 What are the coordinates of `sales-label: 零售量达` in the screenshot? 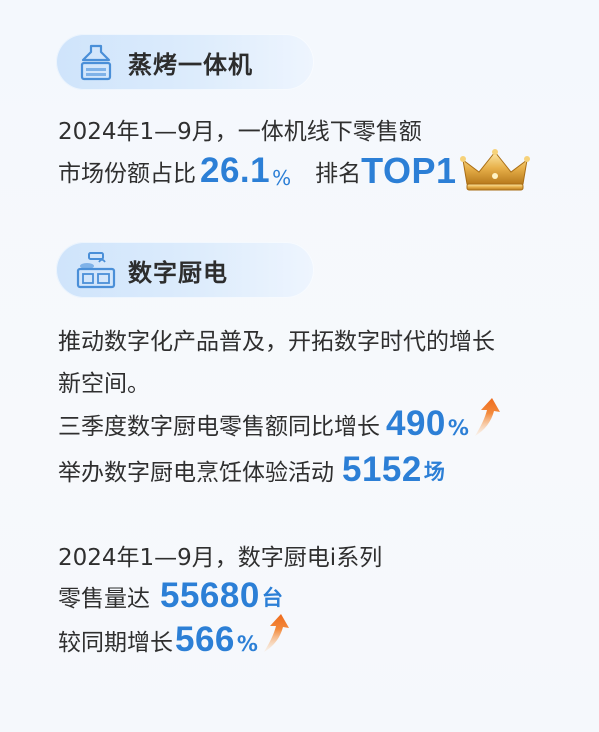 It's located at (104, 599).